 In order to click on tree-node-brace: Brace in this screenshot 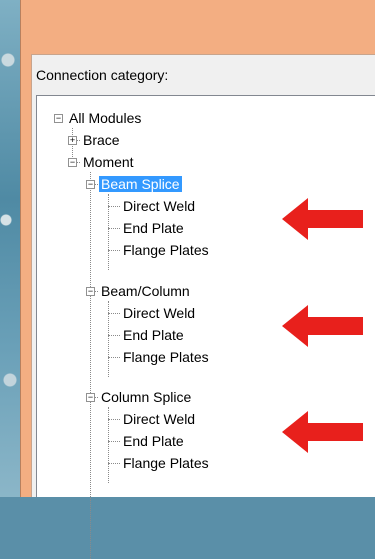, I will do `click(101, 140)`.